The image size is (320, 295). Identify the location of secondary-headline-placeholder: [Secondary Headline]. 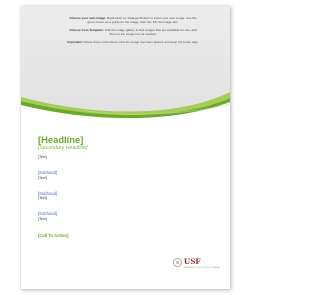
(125, 148).